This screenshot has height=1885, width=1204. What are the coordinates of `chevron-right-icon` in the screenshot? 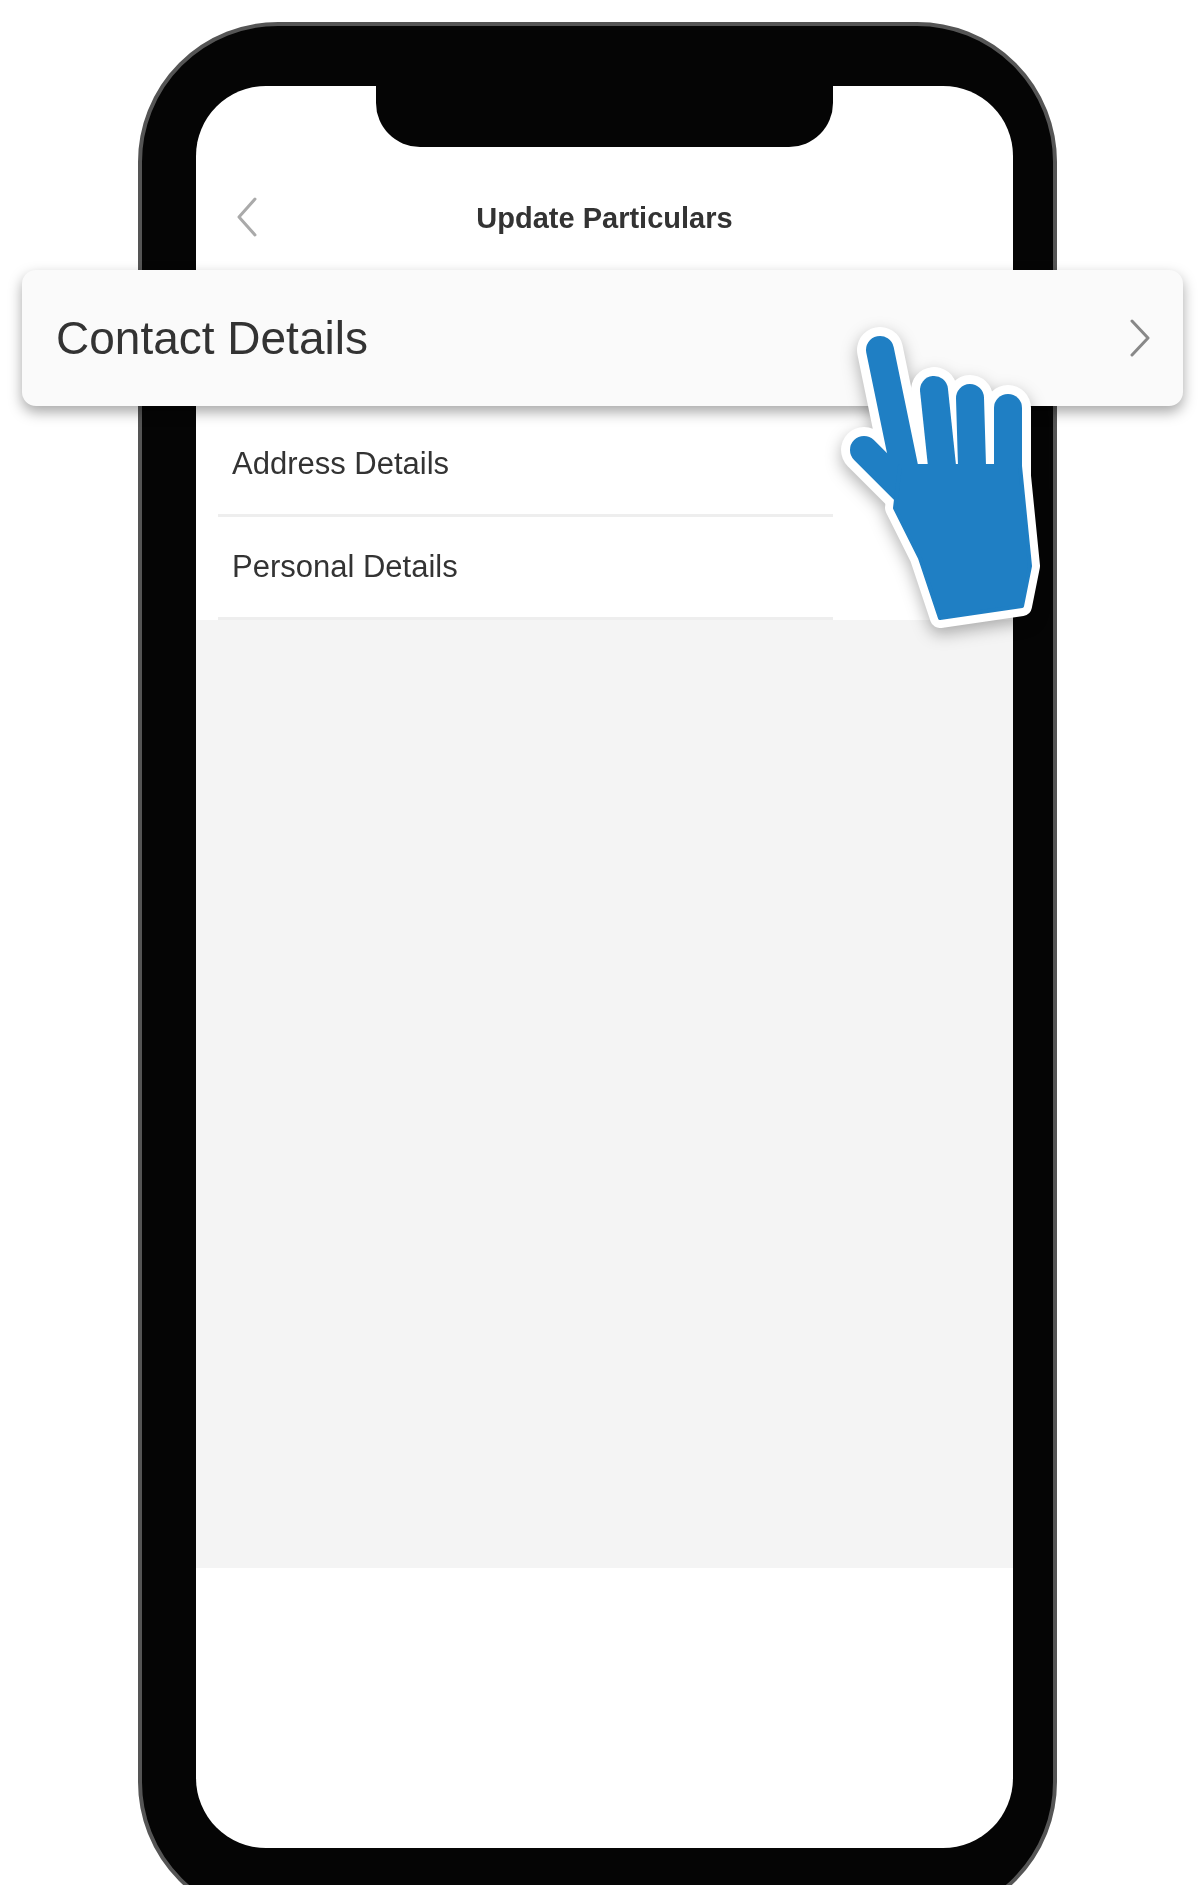 It's located at (1140, 338).